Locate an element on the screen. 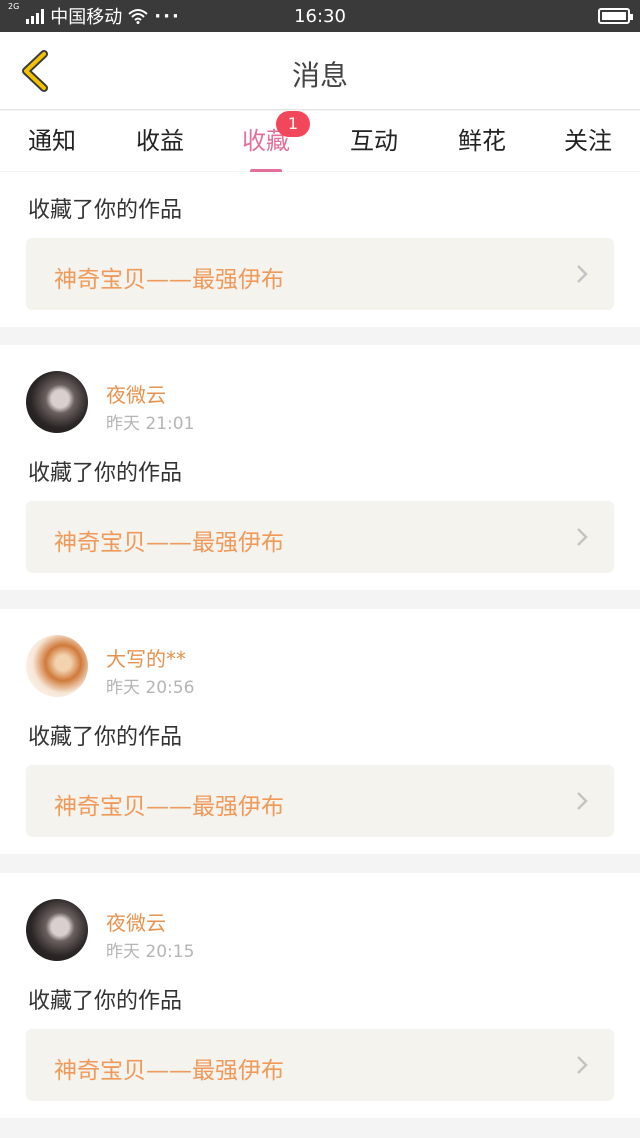 This screenshot has width=640, height=1138. tab-label: 收益 is located at coordinates (160, 141).